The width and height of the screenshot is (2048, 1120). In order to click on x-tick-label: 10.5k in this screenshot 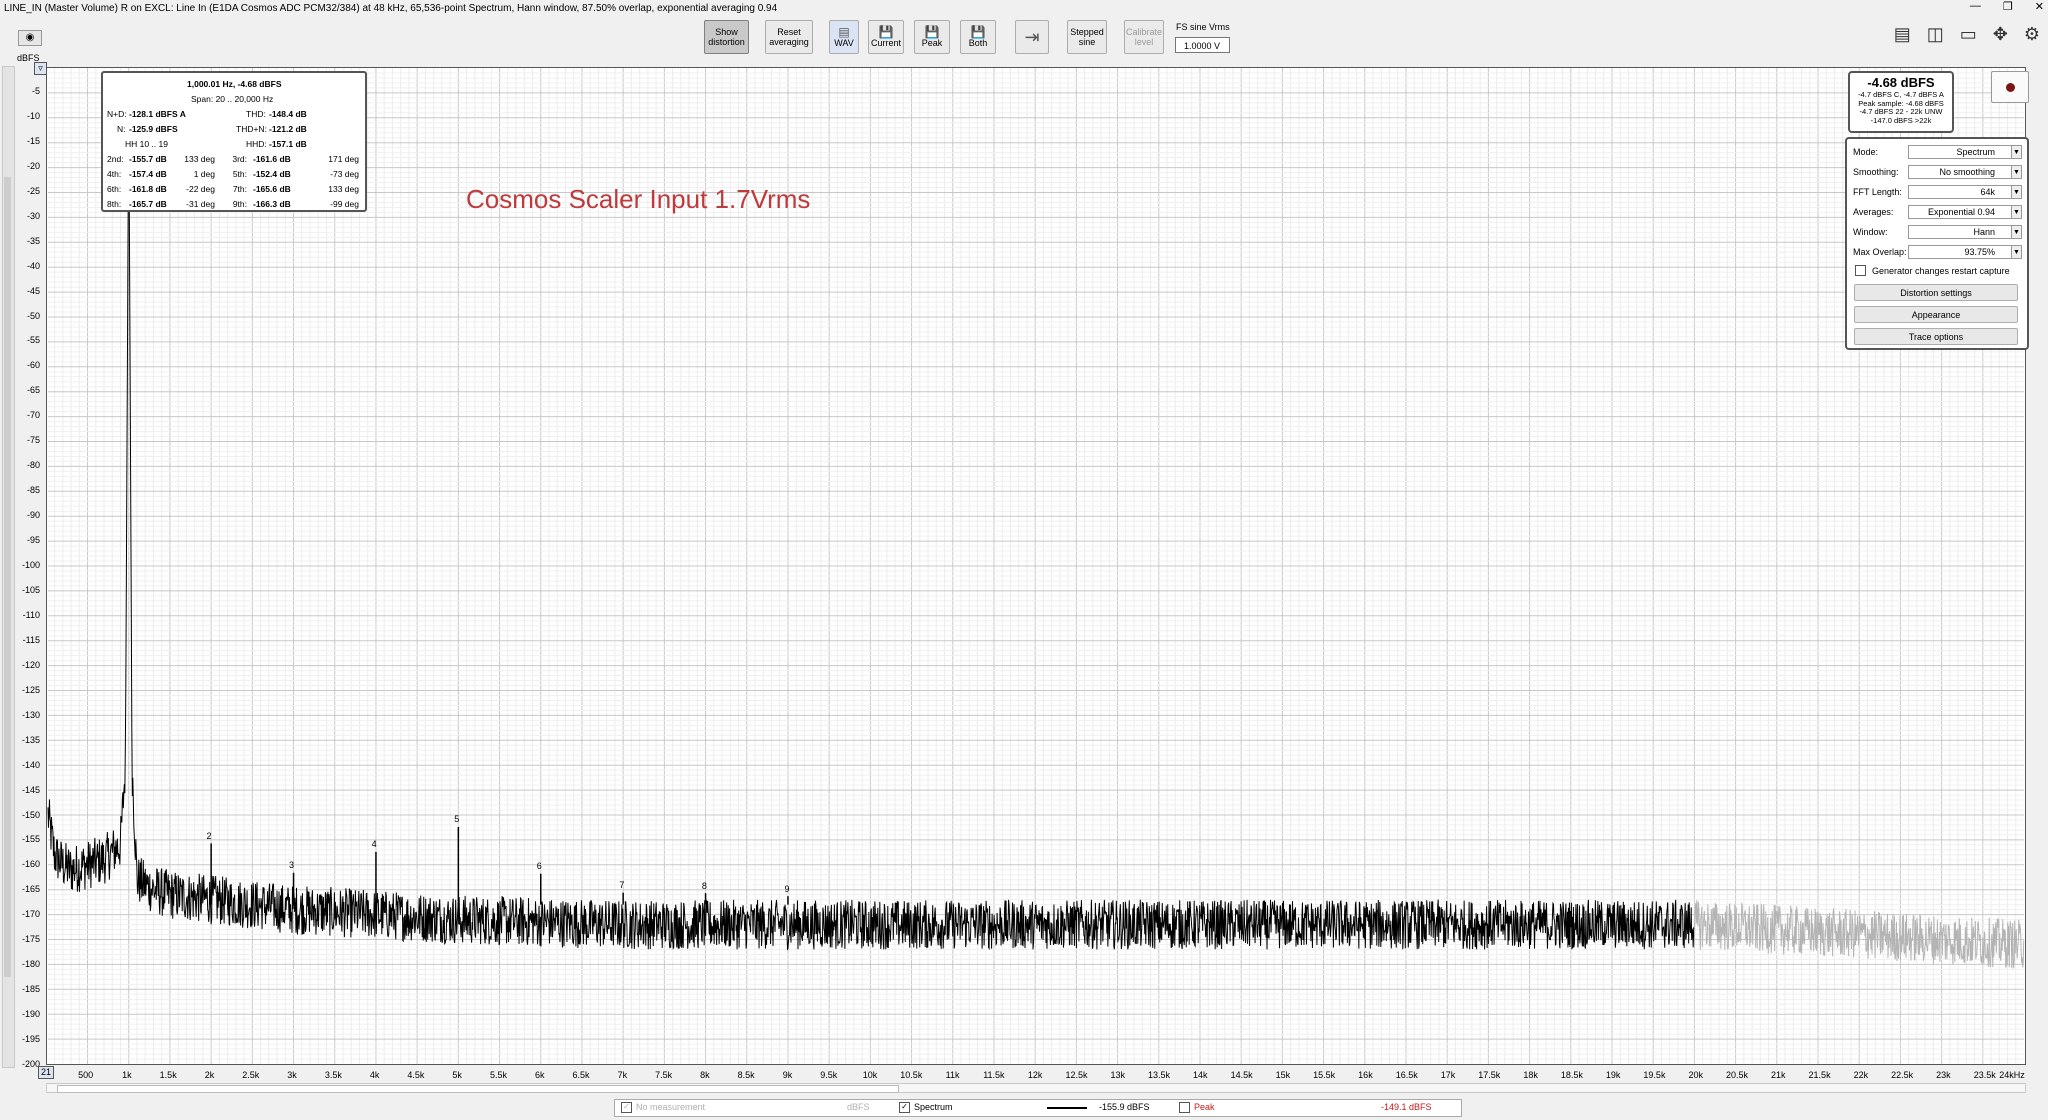, I will do `click(911, 1075)`.